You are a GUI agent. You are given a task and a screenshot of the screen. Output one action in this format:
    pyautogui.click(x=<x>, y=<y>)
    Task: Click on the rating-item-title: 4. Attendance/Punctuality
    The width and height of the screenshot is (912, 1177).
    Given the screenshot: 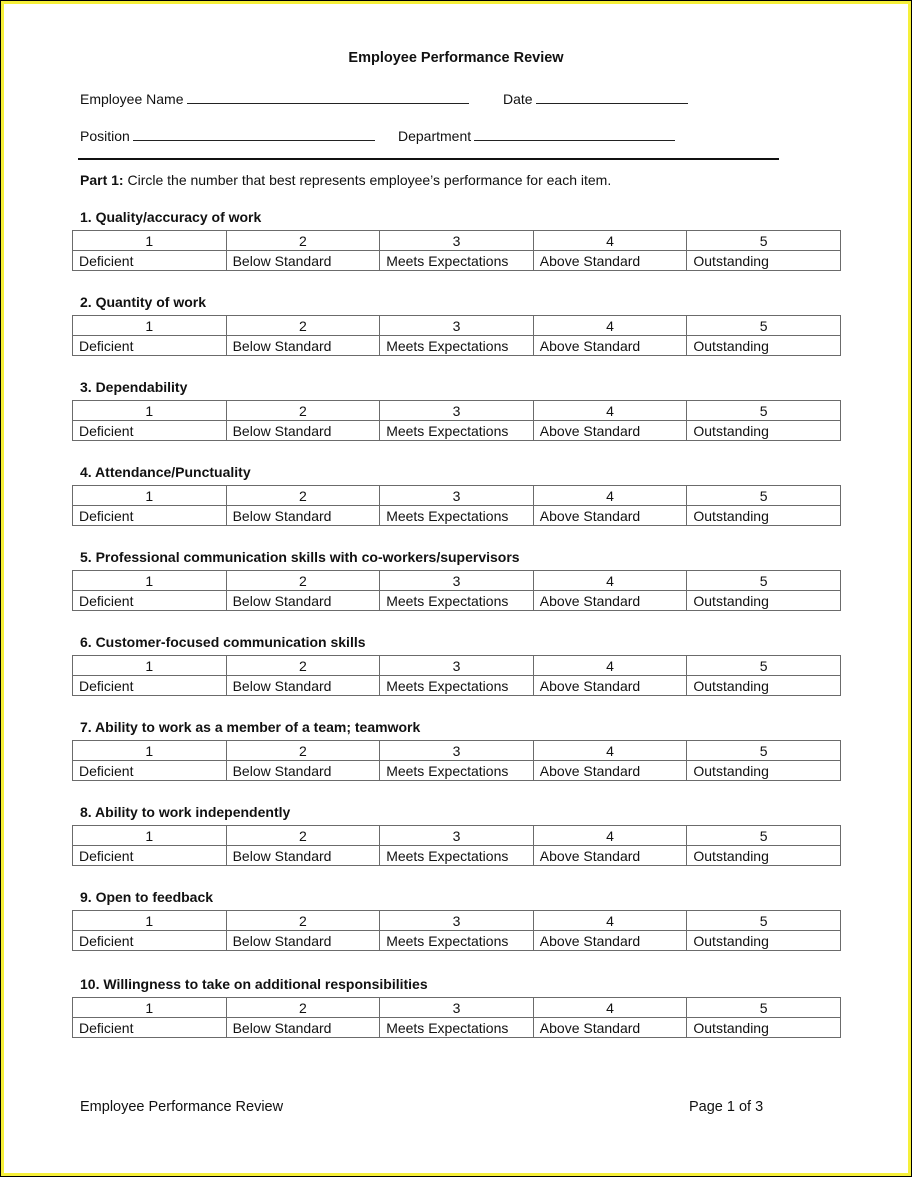 What is the action you would take?
    pyautogui.click(x=165, y=472)
    